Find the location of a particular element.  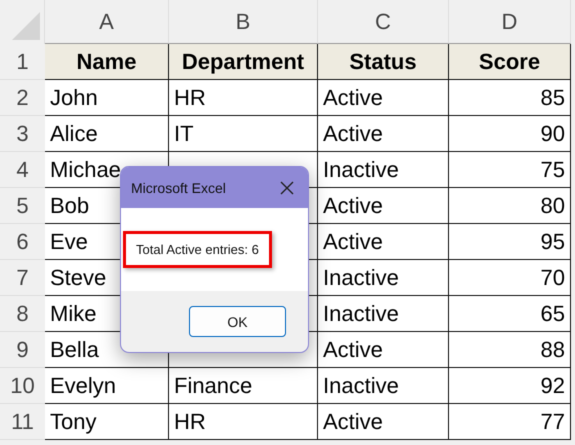

table-cell: Alice is located at coordinates (107, 134).